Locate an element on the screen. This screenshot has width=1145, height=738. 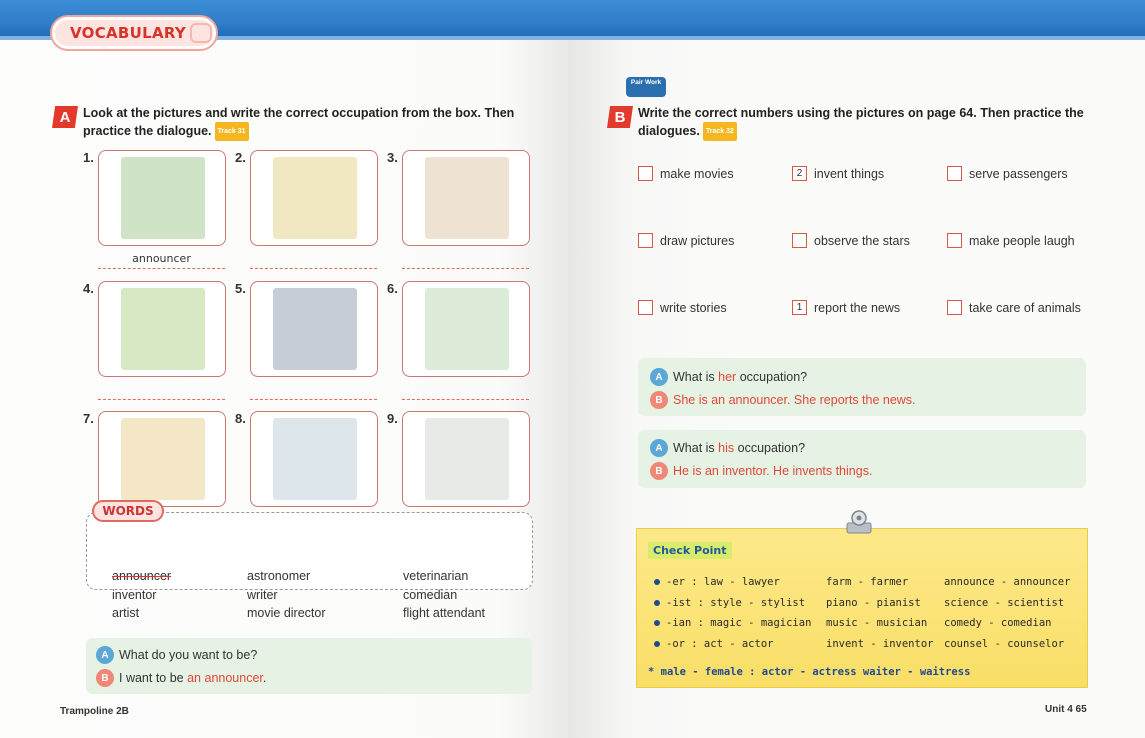
vocabulary-title: VOCABULARY is located at coordinates (128, 33).